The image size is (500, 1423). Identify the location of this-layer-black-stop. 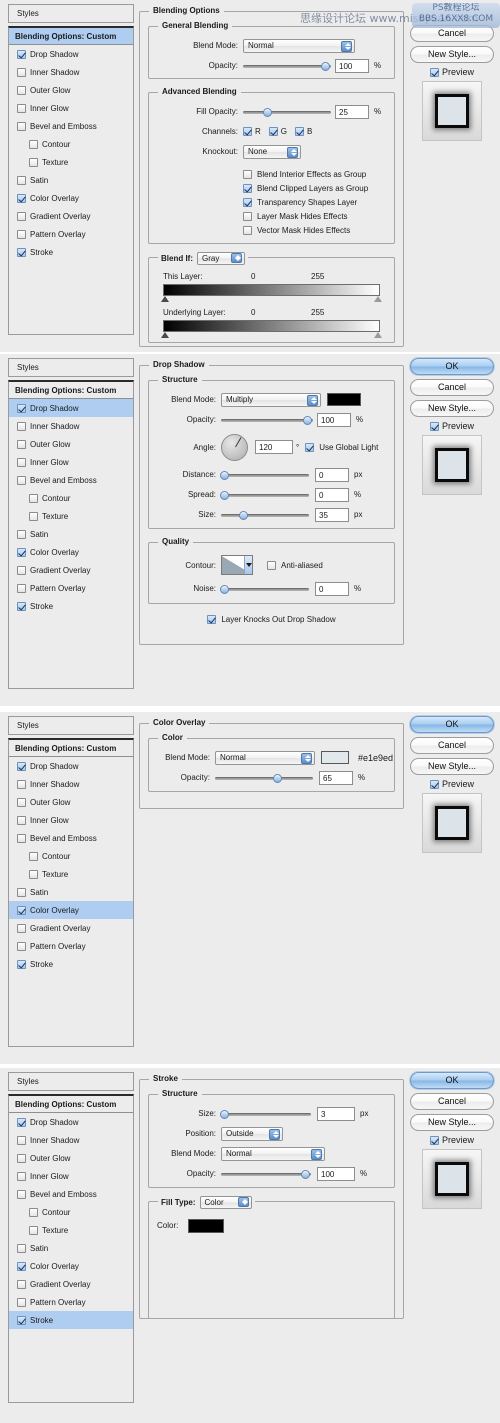
(165, 299).